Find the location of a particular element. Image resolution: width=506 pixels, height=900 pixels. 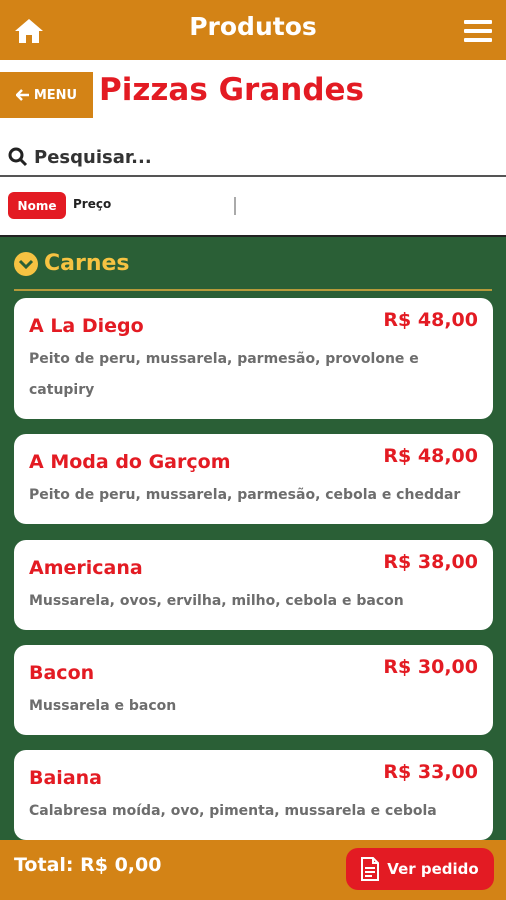

header-title: Produtos is located at coordinates (253, 26).